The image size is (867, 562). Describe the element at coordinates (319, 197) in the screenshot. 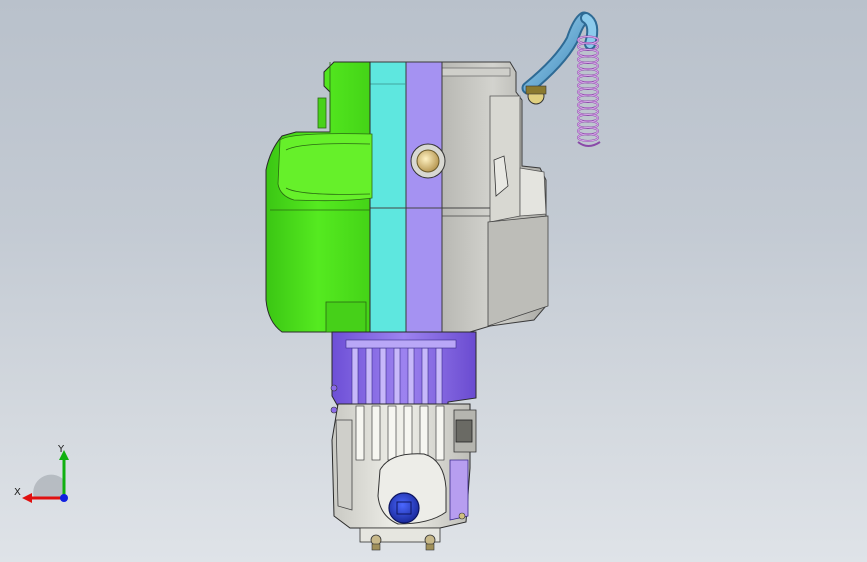

I see `left-cover` at that location.